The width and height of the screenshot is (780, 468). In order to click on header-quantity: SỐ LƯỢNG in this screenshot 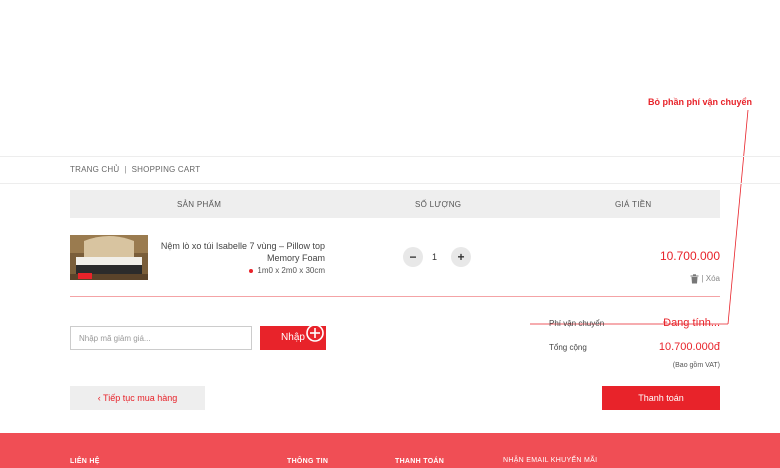, I will do `click(438, 204)`.